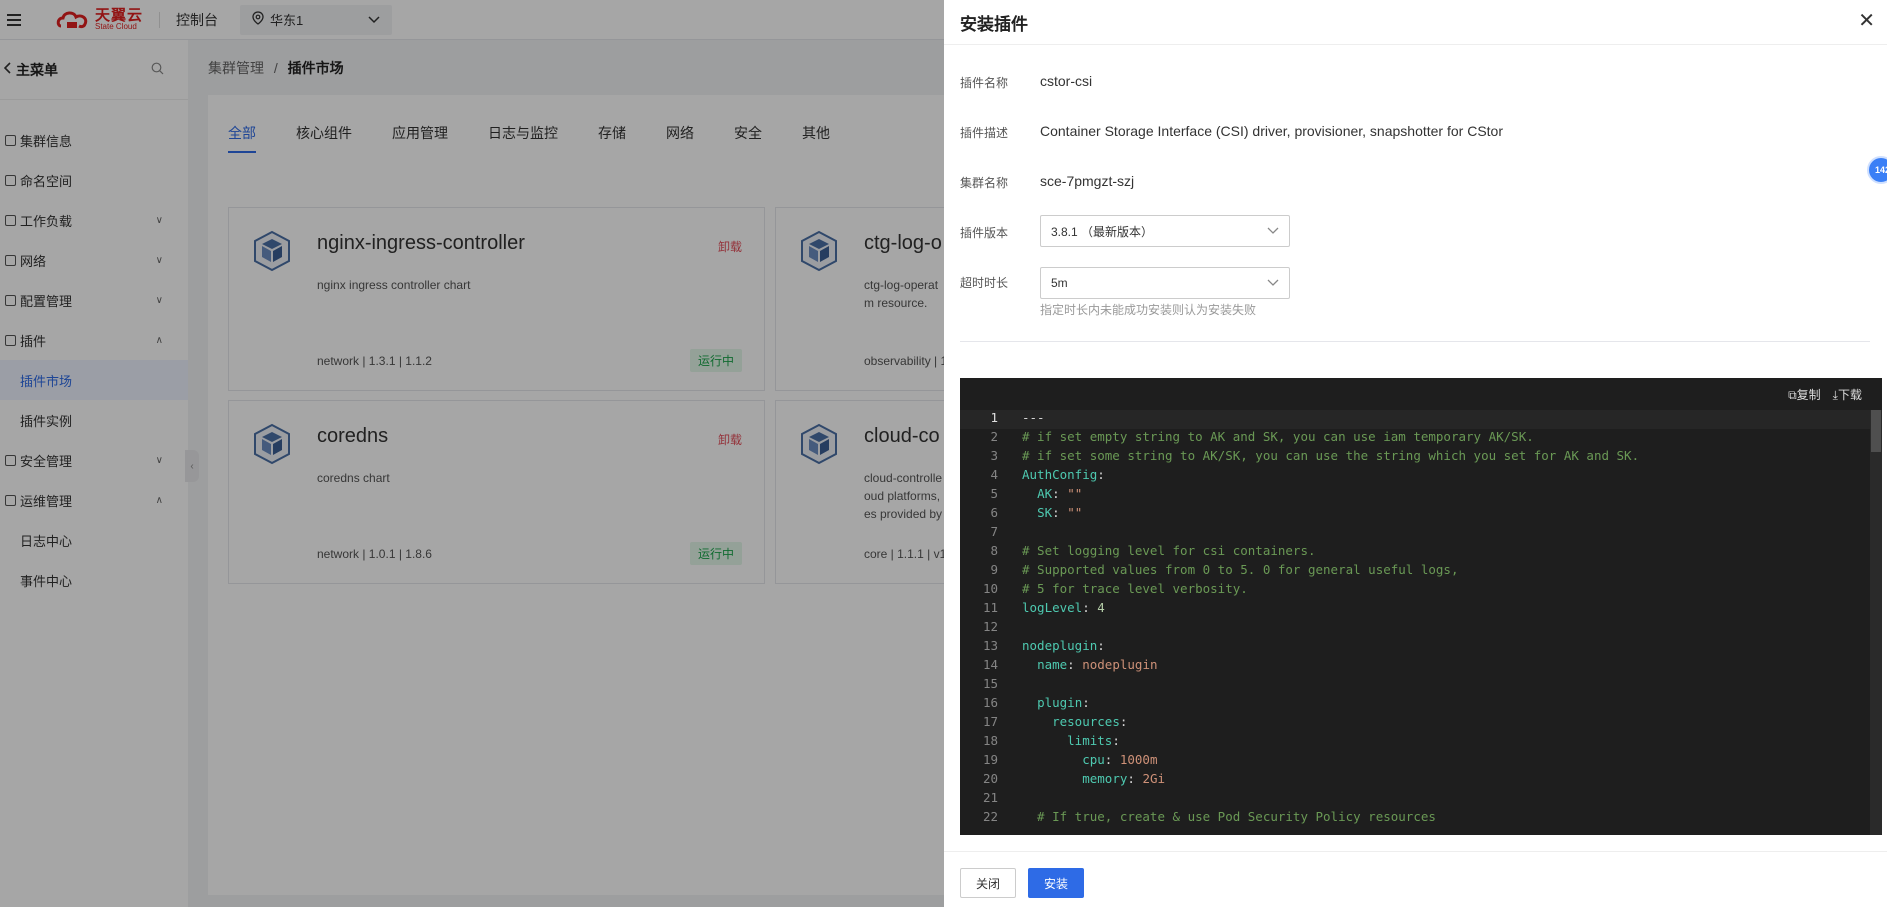 Image resolution: width=1887 pixels, height=907 pixels. I want to click on code-line: 5 AK: "", so click(1421, 495).